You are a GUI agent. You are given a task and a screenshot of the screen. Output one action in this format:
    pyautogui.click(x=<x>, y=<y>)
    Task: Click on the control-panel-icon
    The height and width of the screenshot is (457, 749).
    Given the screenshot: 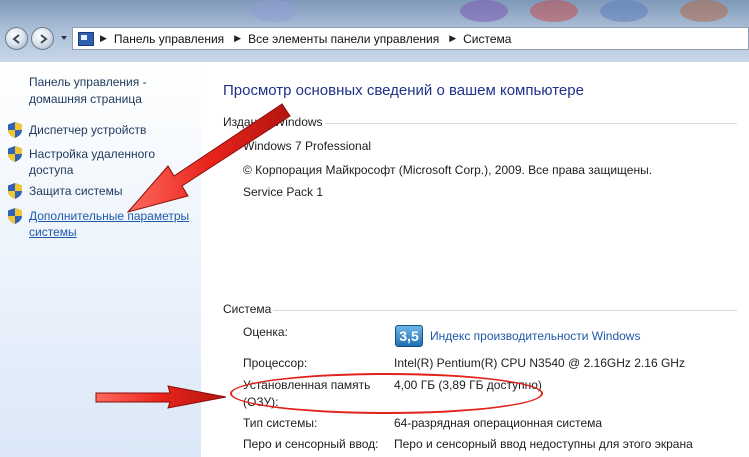 What is the action you would take?
    pyautogui.click(x=86, y=38)
    